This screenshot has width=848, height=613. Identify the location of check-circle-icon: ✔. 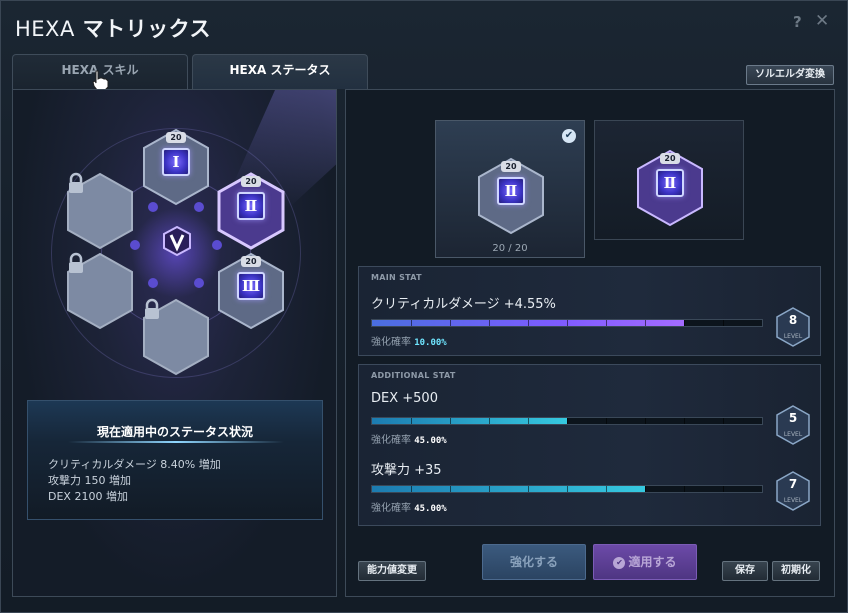
(619, 562).